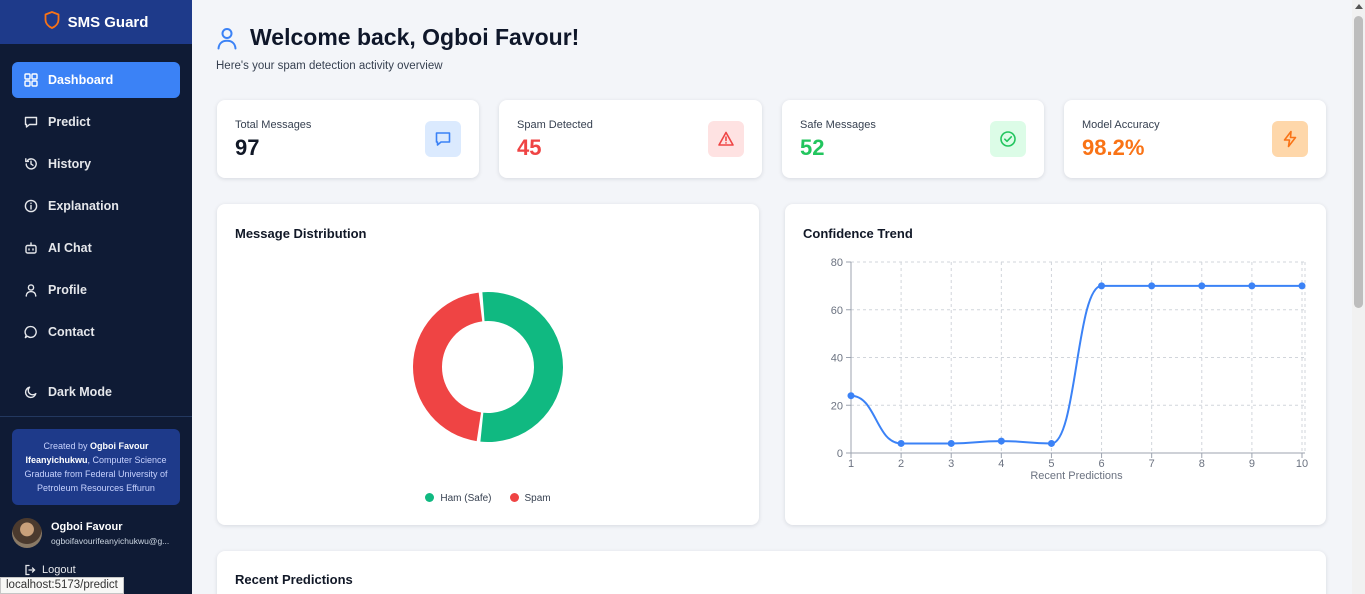 Image resolution: width=1365 pixels, height=594 pixels. What do you see at coordinates (227, 38) in the screenshot?
I see `user-icon` at bounding box center [227, 38].